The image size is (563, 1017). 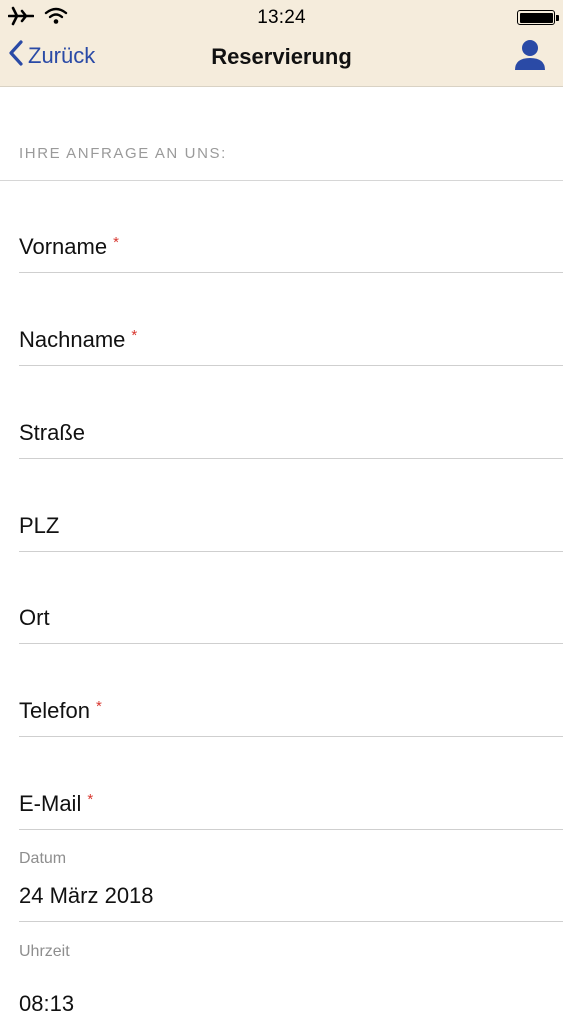 What do you see at coordinates (538, 17) in the screenshot?
I see `battery-icon` at bounding box center [538, 17].